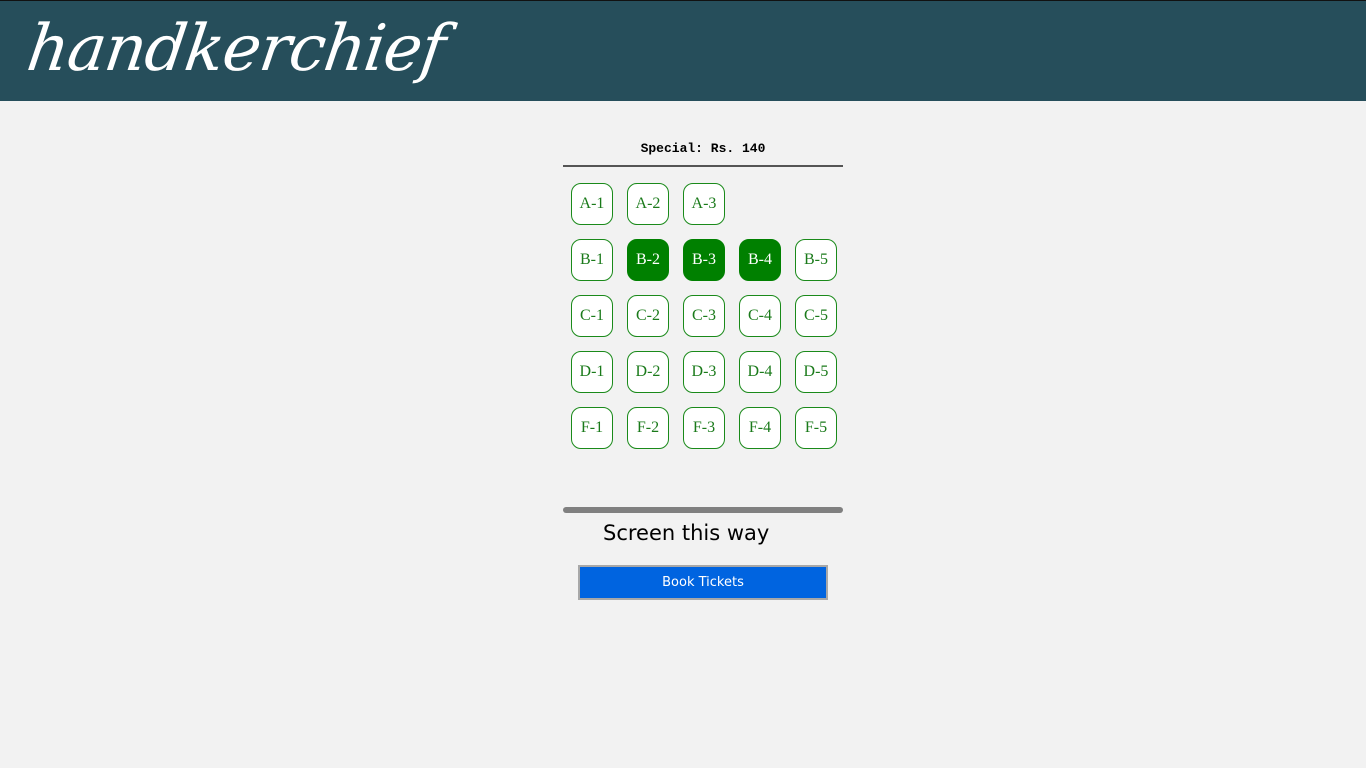  Describe the element at coordinates (760, 372) in the screenshot. I see `seat-button: D-4` at that location.